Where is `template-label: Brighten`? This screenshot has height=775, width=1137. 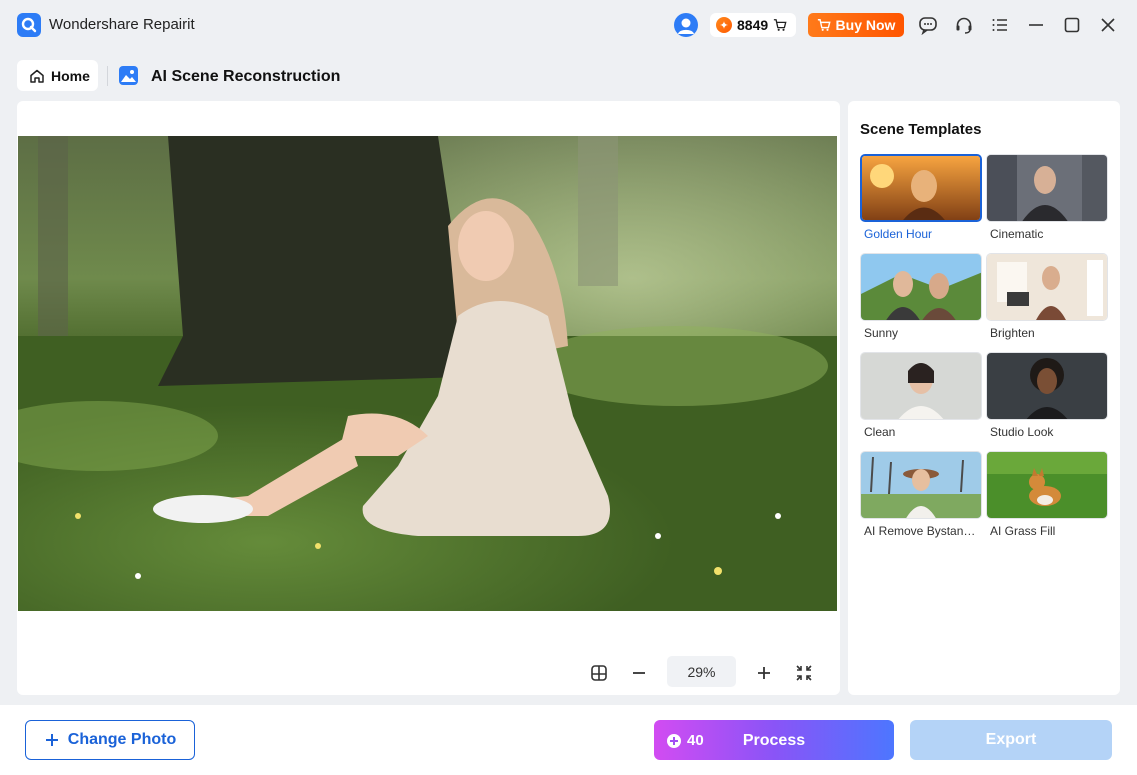
template-label: Brighten is located at coordinates (1012, 333).